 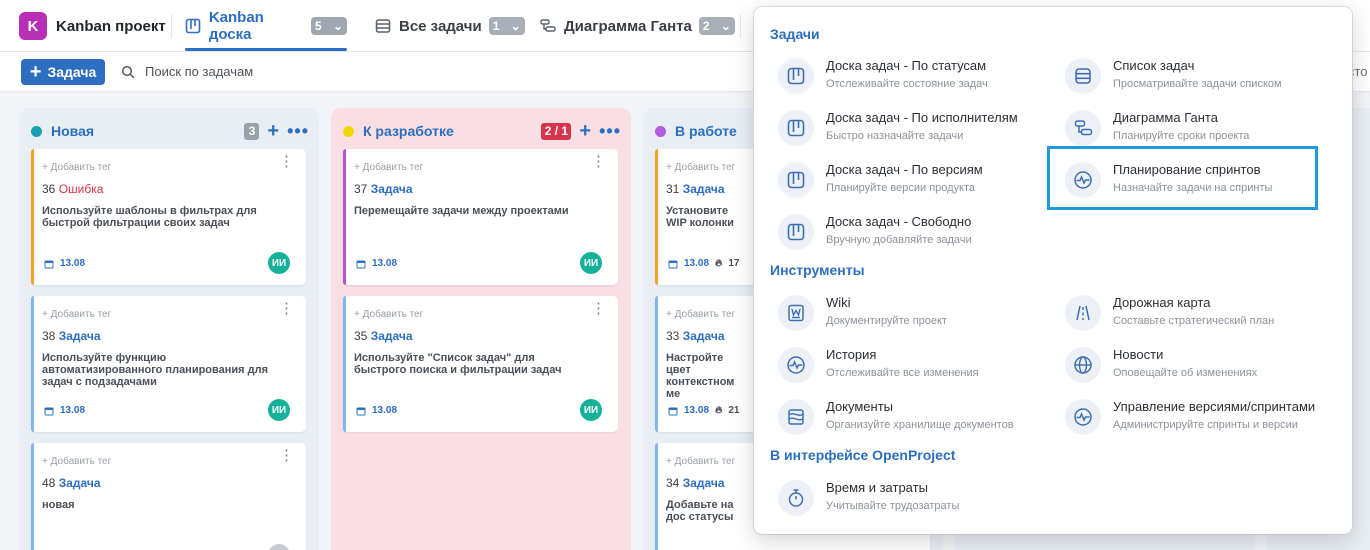 I want to click on column-title: К разработке, so click(x=408, y=131).